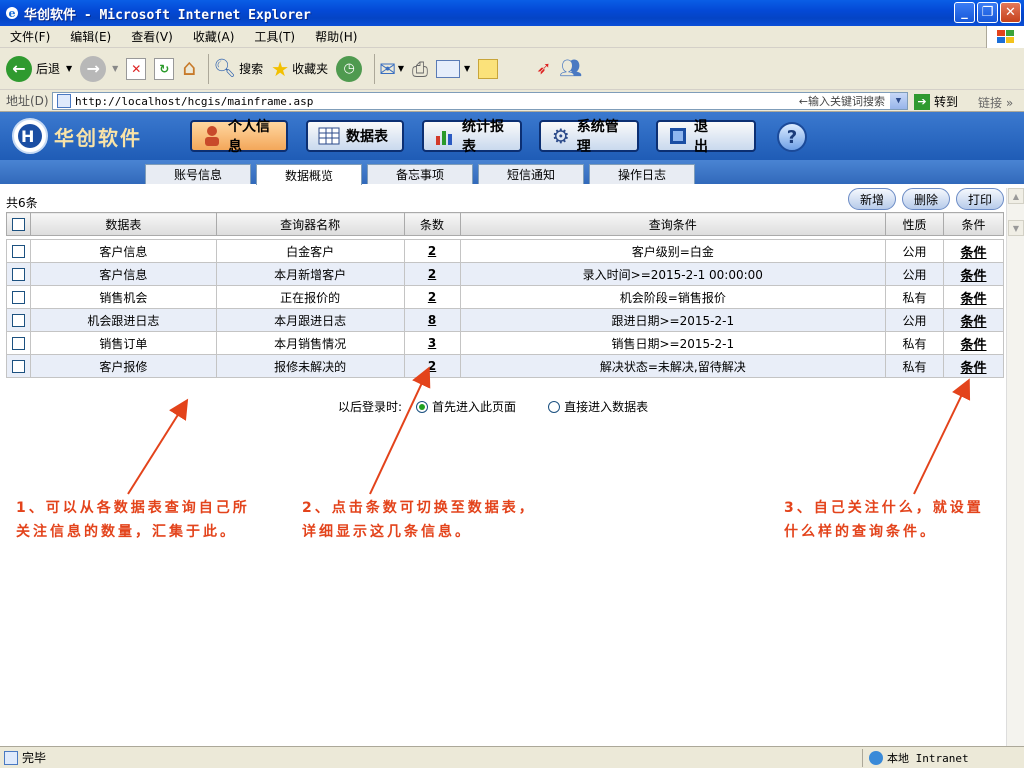 The width and height of the screenshot is (1024, 768). Describe the element at coordinates (915, 224) in the screenshot. I see `col-header-type: 性质` at that location.